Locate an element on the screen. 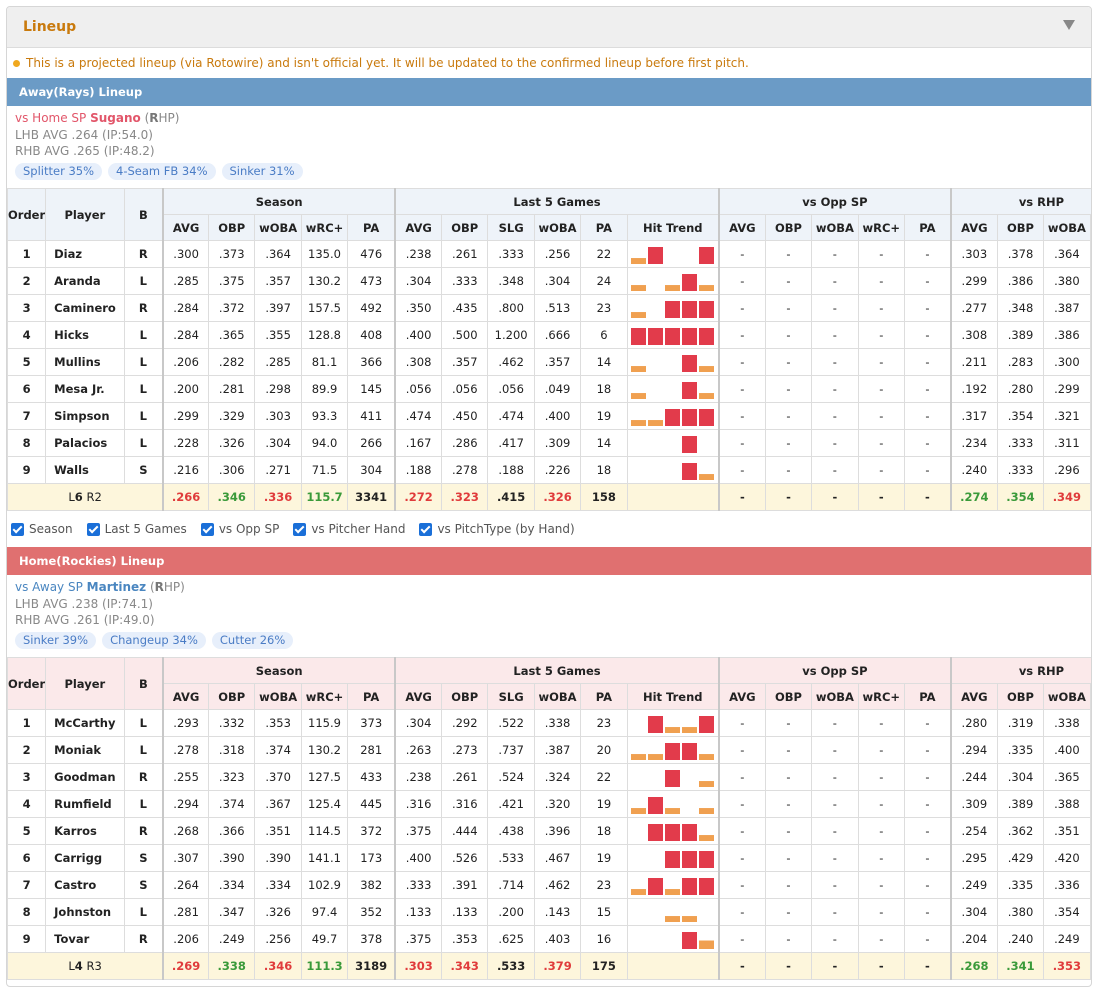  last5-stat-cell: .333 is located at coordinates (511, 254).